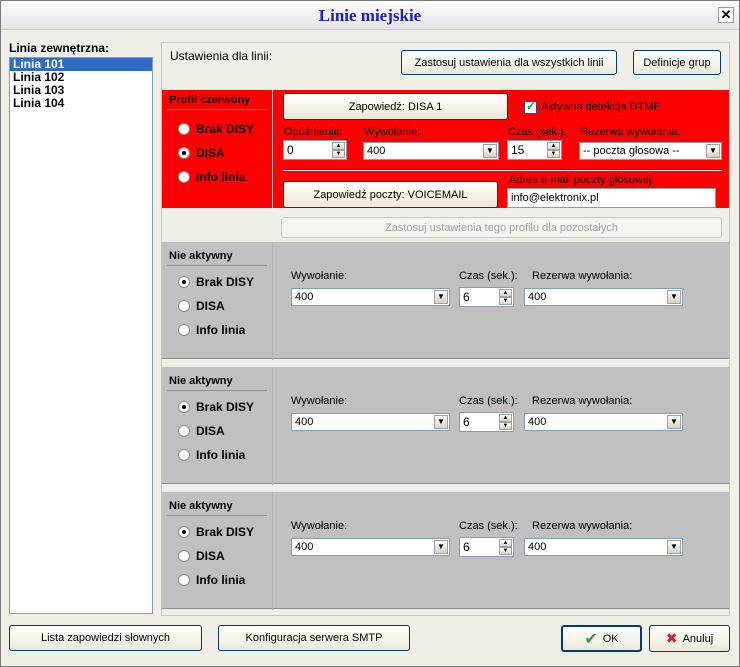 This screenshot has width=740, height=667. I want to click on red-profile-title: Profil czerwony, so click(210, 100).